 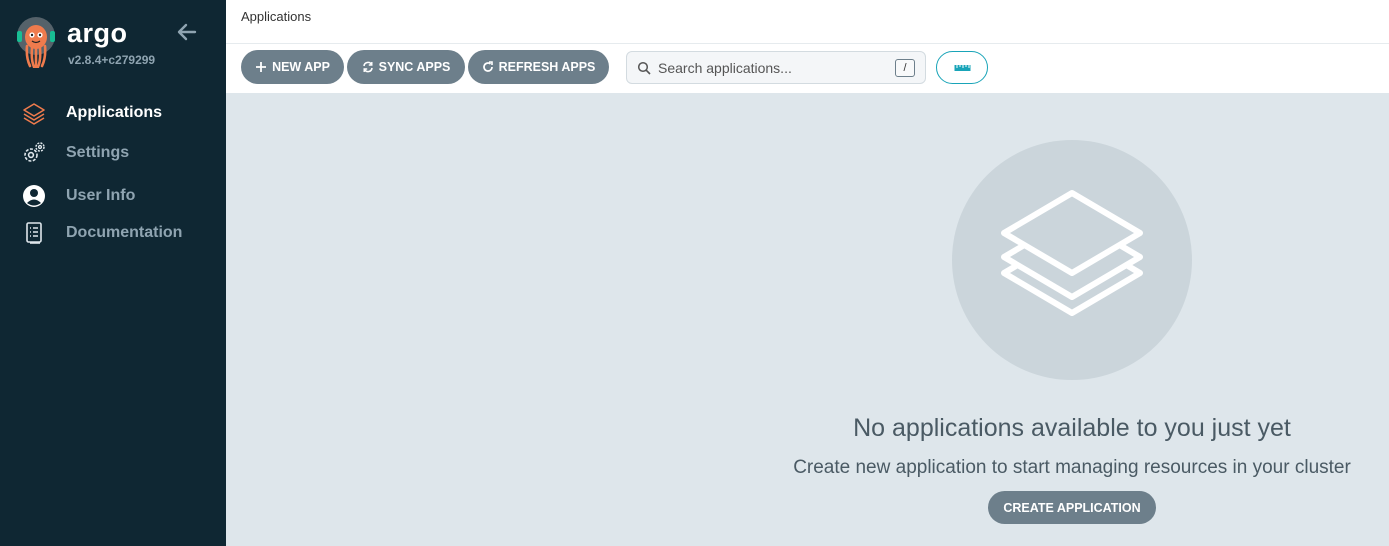 I want to click on search-shortcut-key: /, so click(x=905, y=68).